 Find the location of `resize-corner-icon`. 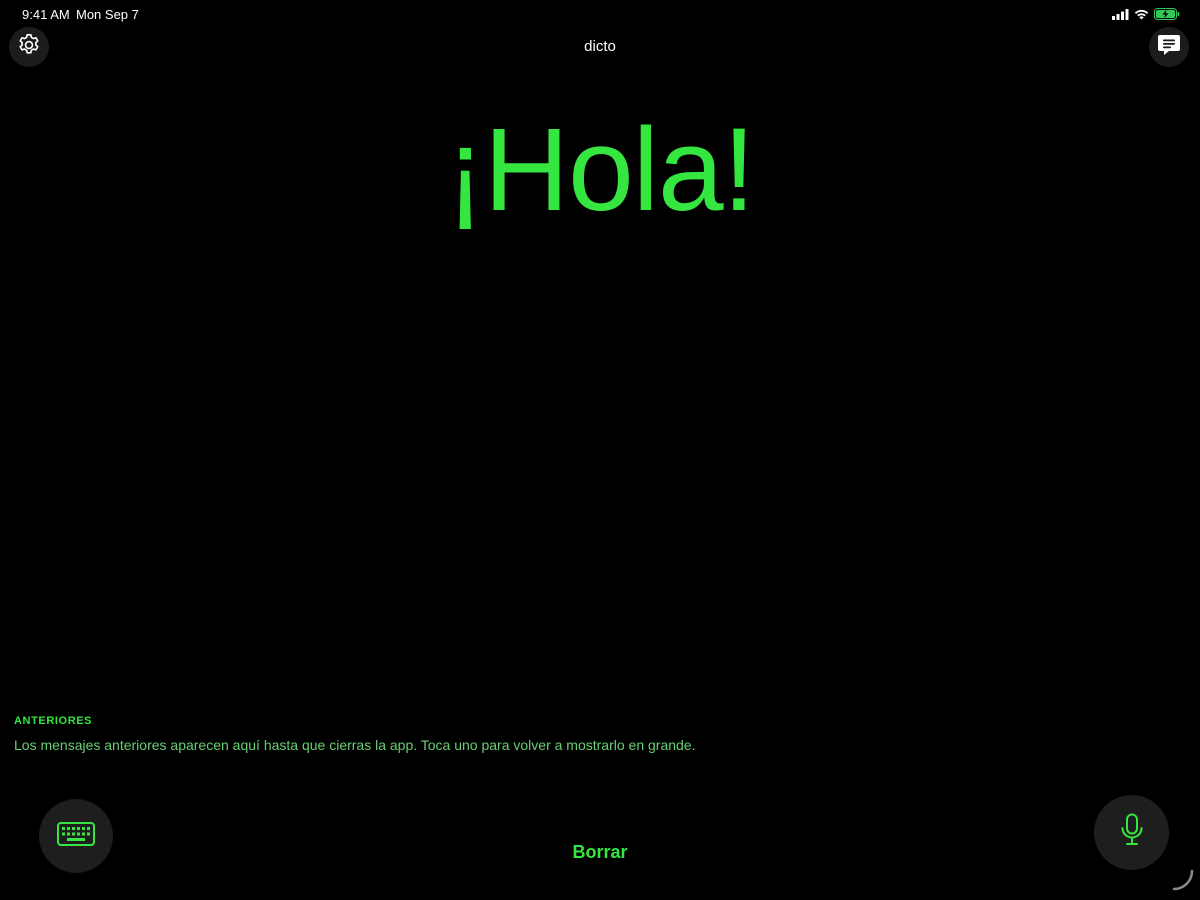

resize-corner-icon is located at coordinates (1183, 882).